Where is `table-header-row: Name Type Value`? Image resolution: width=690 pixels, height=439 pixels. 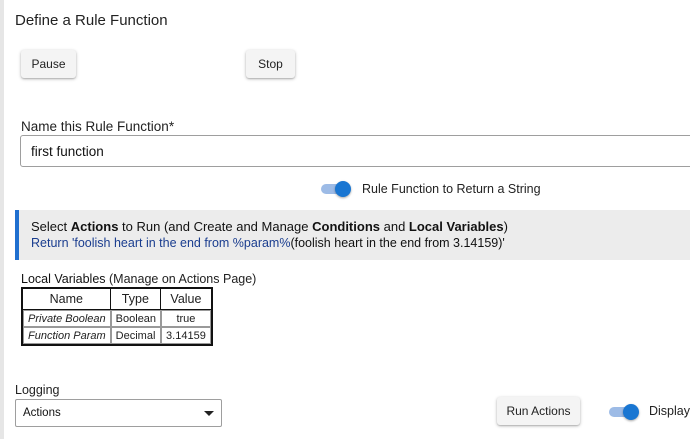 table-header-row: Name Type Value is located at coordinates (117, 299).